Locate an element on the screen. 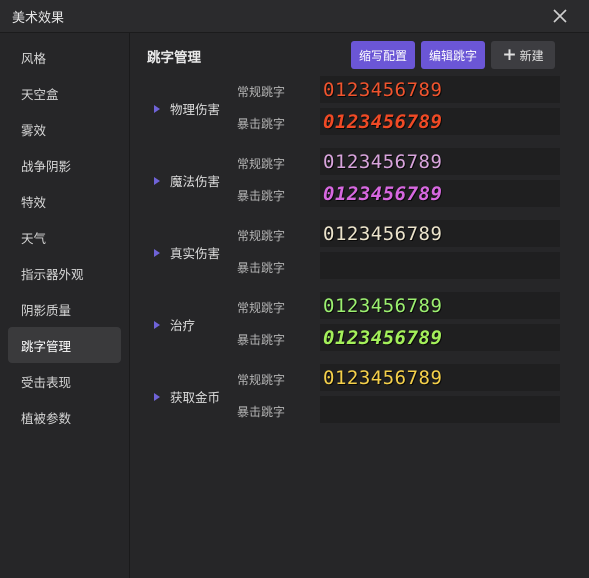  group-true-damage: 真实伤害 is located at coordinates (187, 252).